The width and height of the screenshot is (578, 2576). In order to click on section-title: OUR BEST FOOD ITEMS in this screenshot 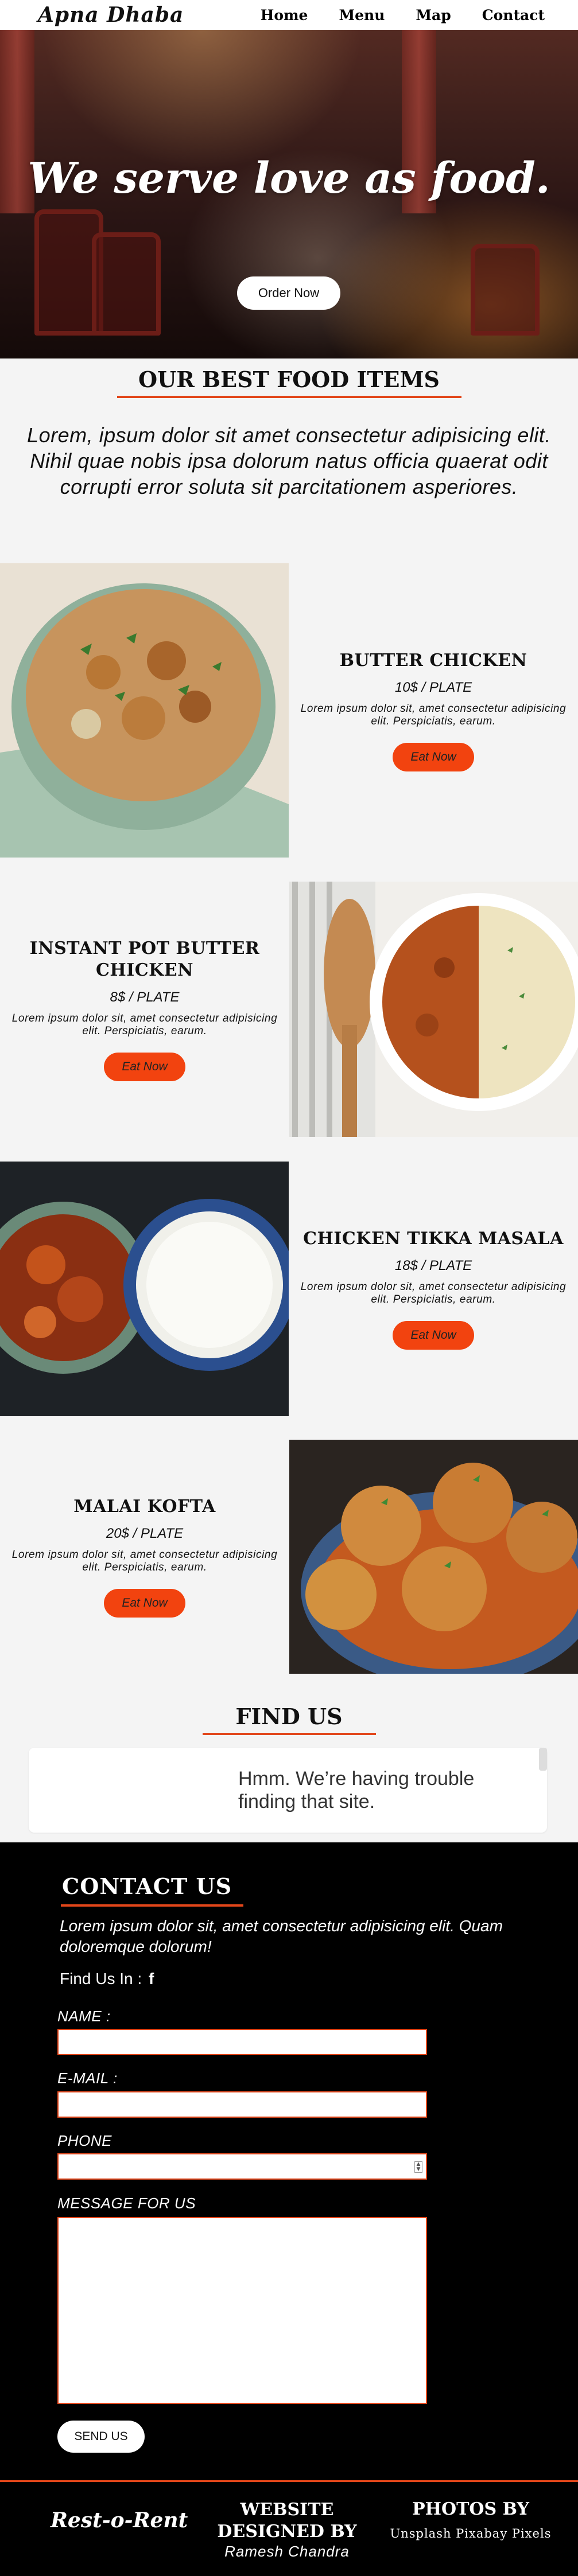, I will do `click(289, 379)`.